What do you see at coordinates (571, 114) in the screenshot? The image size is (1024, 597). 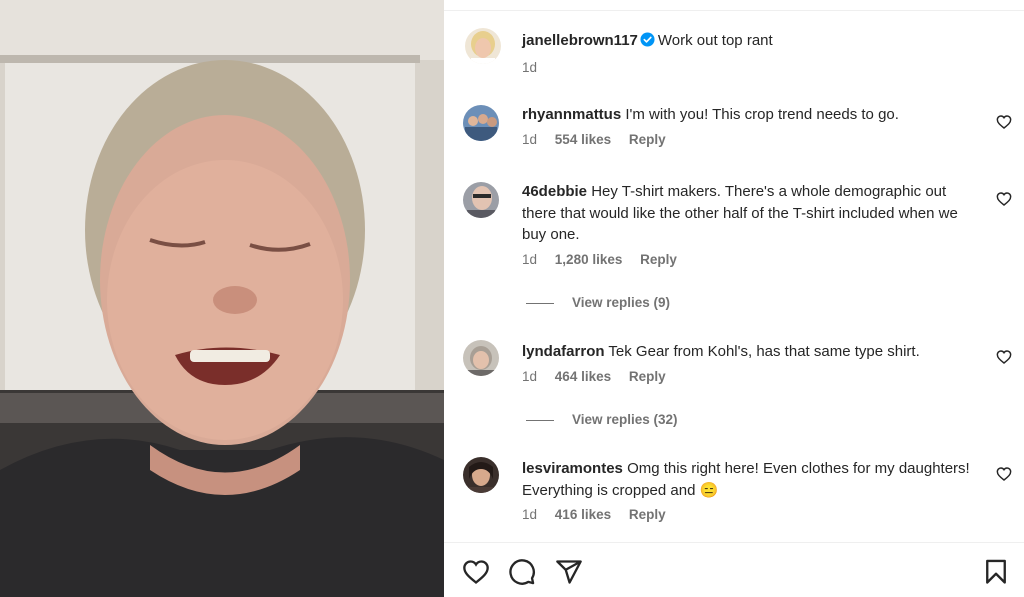 I see `comment-username: rhyannmattus` at bounding box center [571, 114].